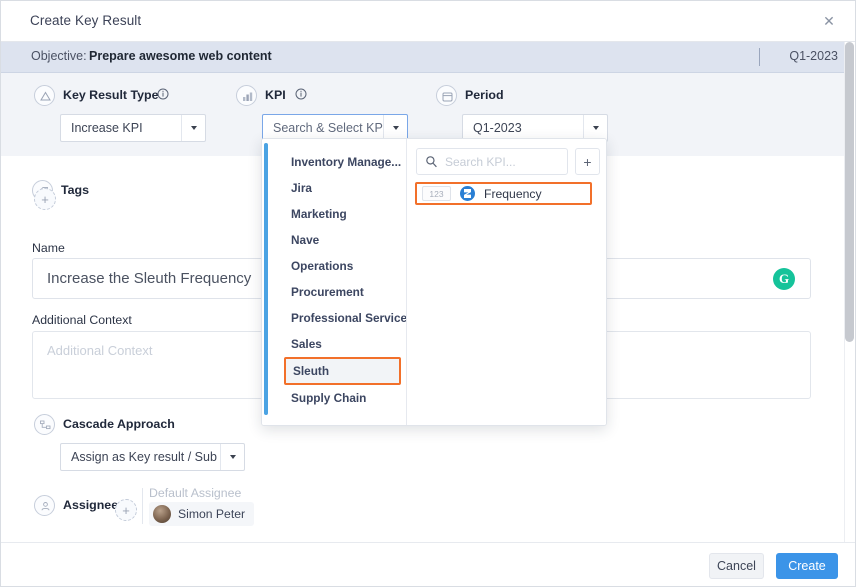 The image size is (856, 587). I want to click on objective-period: Q1-2023, so click(813, 56).